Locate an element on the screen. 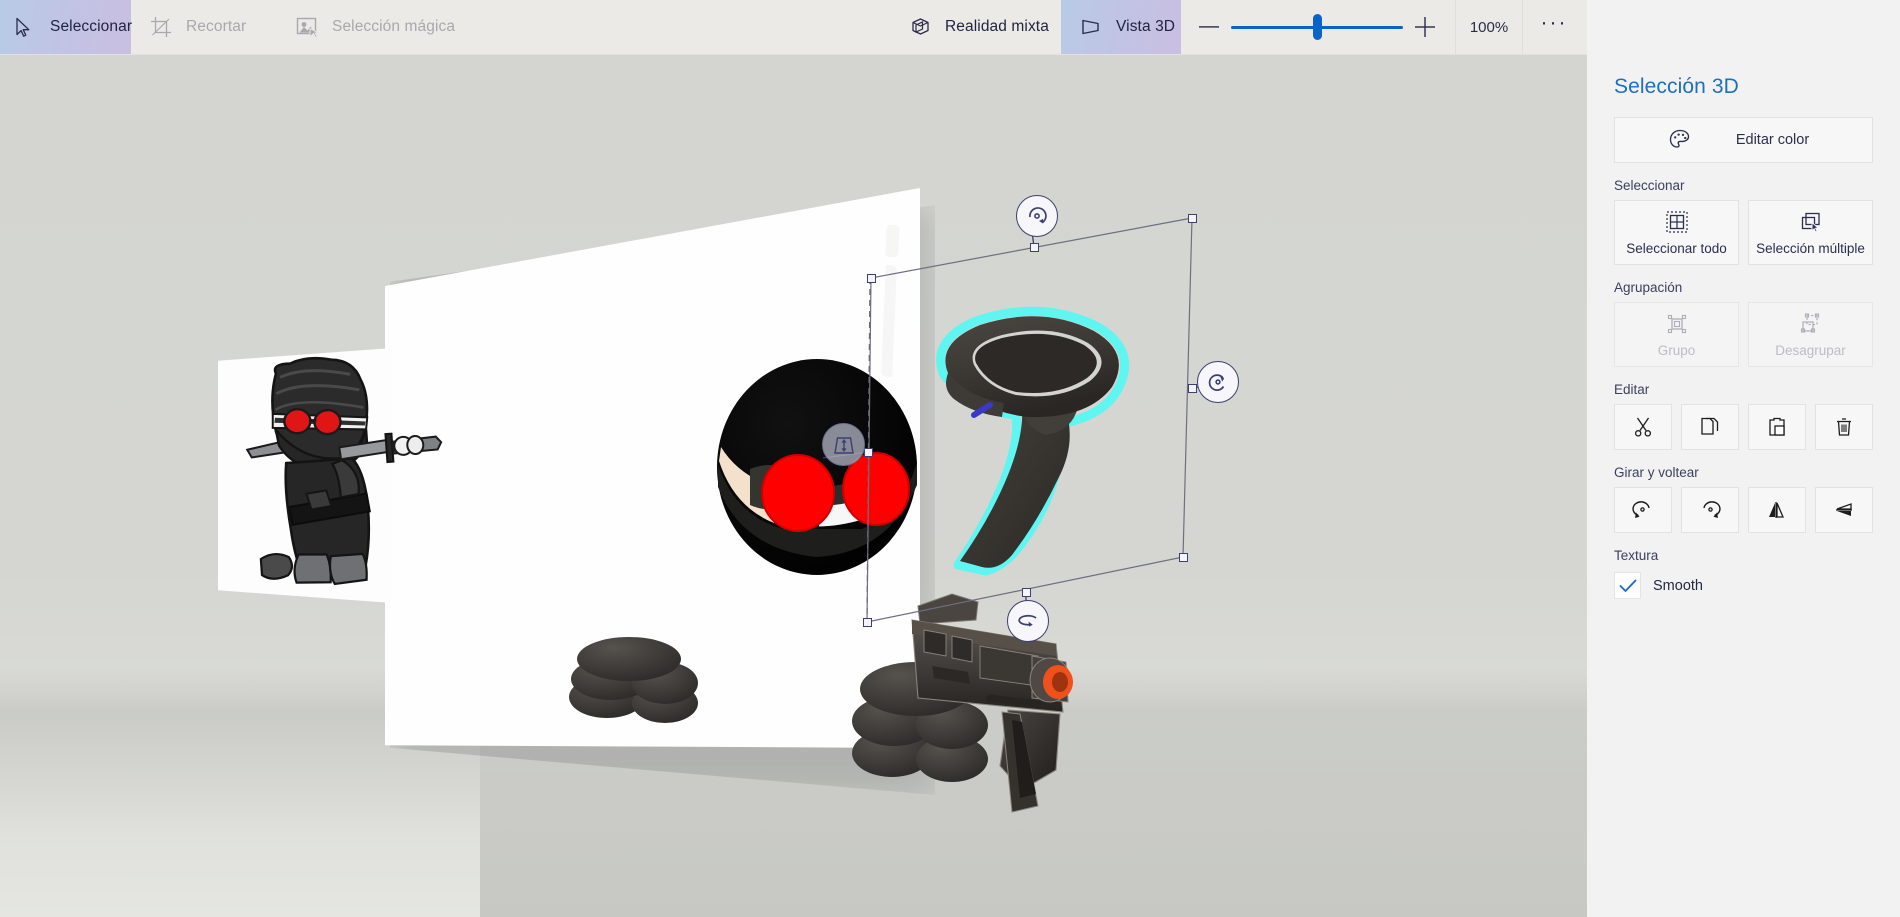 Image resolution: width=1900 pixels, height=917 pixels. tool-magic-select-label: Selección mágica is located at coordinates (394, 26).